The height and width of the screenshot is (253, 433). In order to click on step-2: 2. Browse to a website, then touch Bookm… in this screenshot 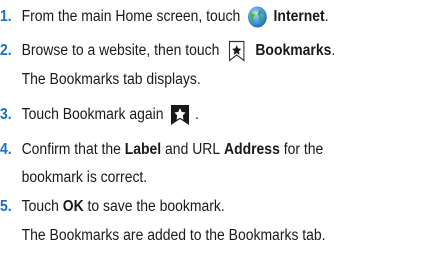, I will do `click(167, 51)`.